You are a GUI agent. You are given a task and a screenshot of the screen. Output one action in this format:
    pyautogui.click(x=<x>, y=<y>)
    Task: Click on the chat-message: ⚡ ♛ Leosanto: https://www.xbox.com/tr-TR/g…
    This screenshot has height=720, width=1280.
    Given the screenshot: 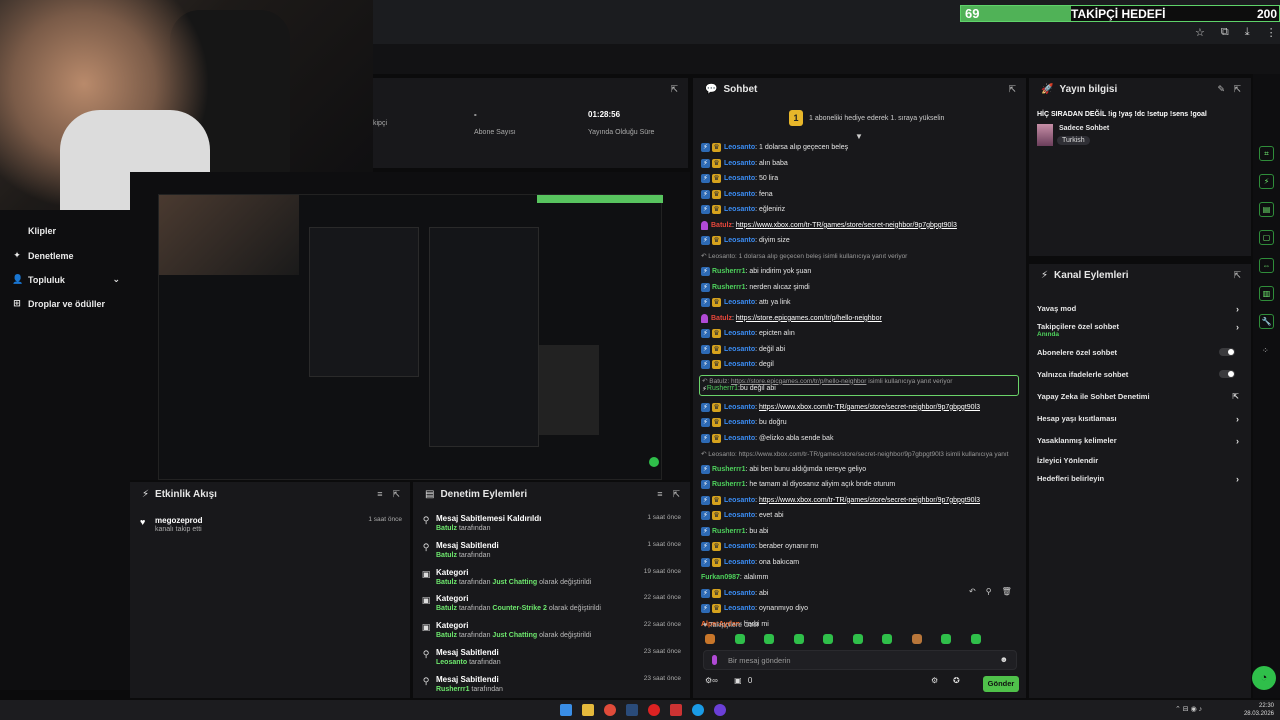 What is the action you would take?
    pyautogui.click(x=860, y=501)
    